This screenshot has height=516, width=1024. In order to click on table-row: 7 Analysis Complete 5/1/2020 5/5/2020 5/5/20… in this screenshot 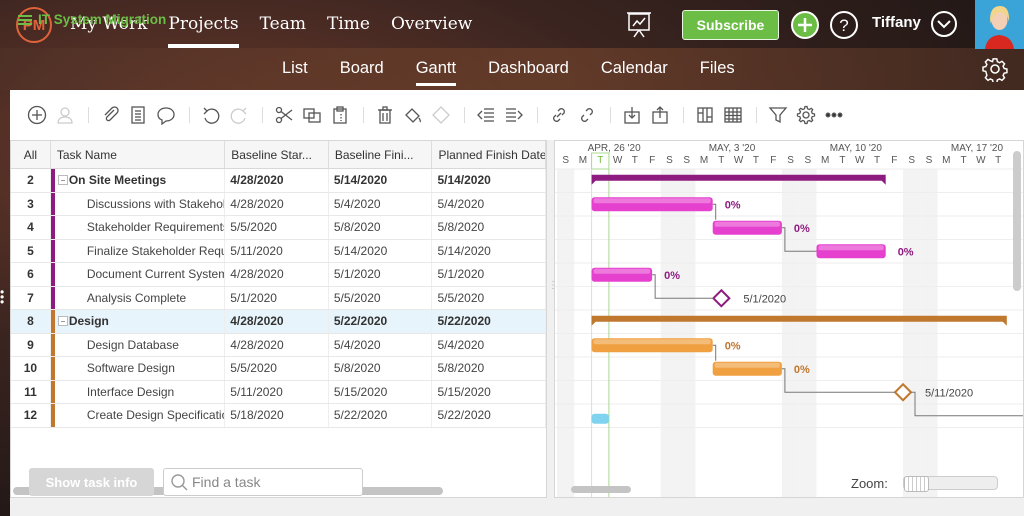, I will do `click(278, 298)`.